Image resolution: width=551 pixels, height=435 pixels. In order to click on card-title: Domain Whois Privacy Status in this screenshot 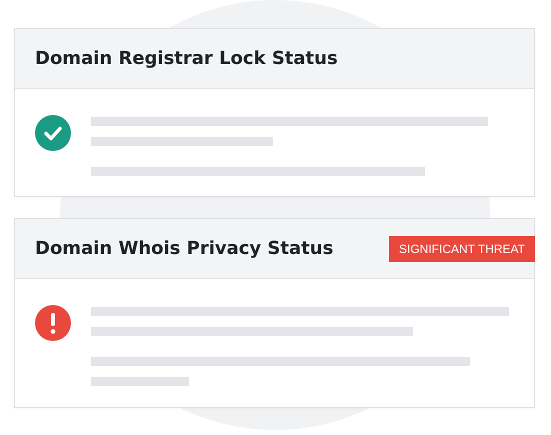, I will do `click(184, 248)`.